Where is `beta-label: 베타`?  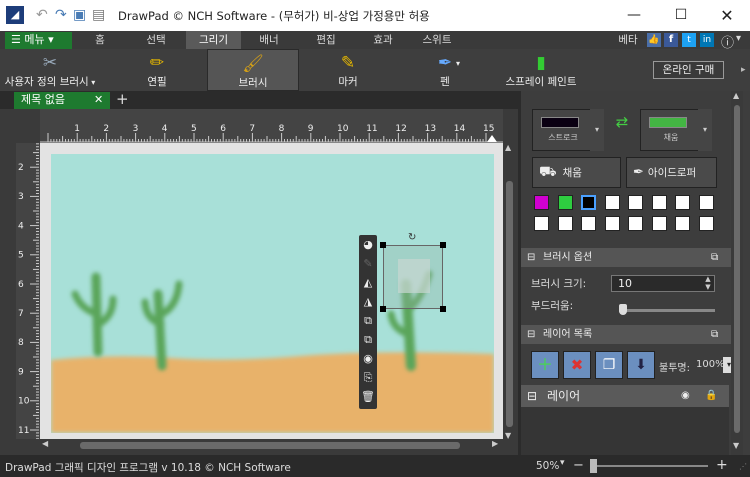 beta-label: 베타 is located at coordinates (628, 40).